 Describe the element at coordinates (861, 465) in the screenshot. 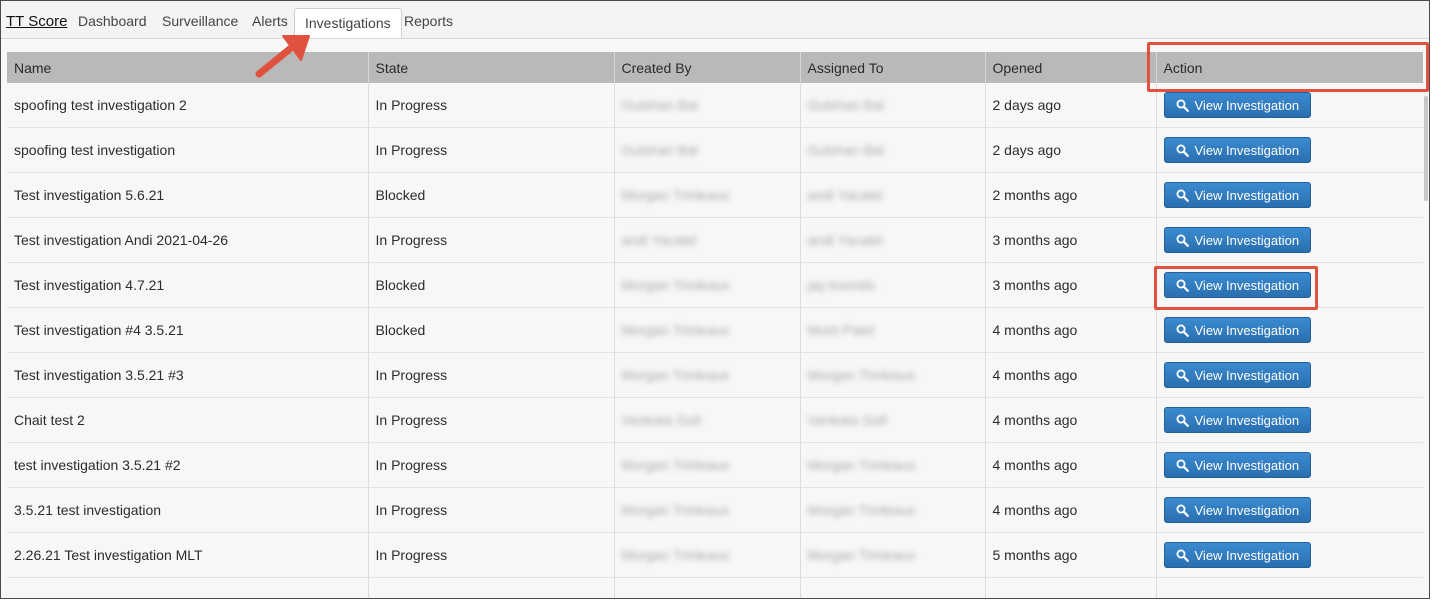

I see `assigned-to-name: Morgan Trinleaux` at that location.